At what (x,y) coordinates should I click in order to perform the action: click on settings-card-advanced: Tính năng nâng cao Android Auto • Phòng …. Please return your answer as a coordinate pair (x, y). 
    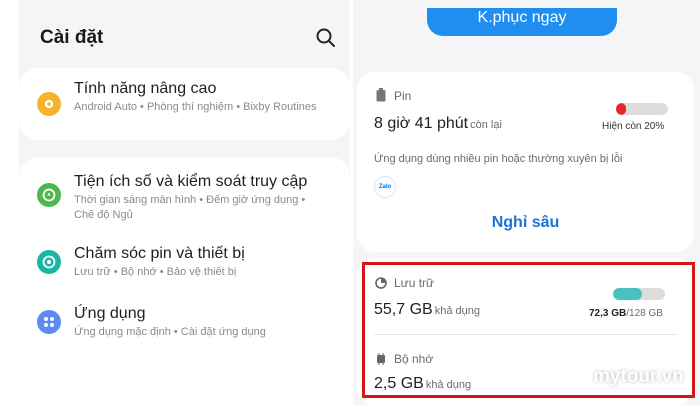
    Looking at the image, I should click on (184, 104).